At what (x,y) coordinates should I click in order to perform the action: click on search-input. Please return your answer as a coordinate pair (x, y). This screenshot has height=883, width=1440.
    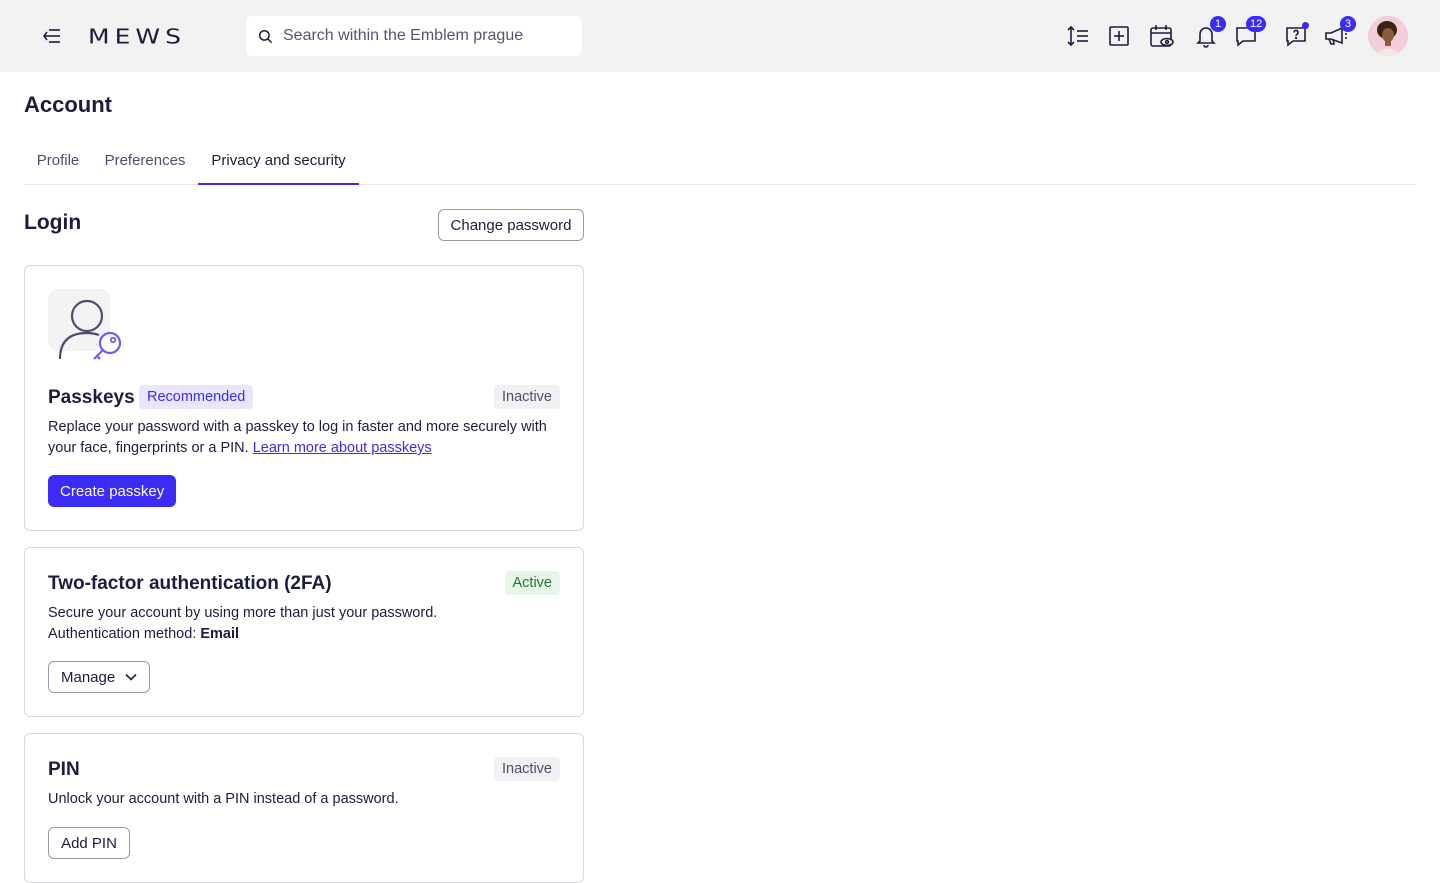
    Looking at the image, I should click on (428, 36).